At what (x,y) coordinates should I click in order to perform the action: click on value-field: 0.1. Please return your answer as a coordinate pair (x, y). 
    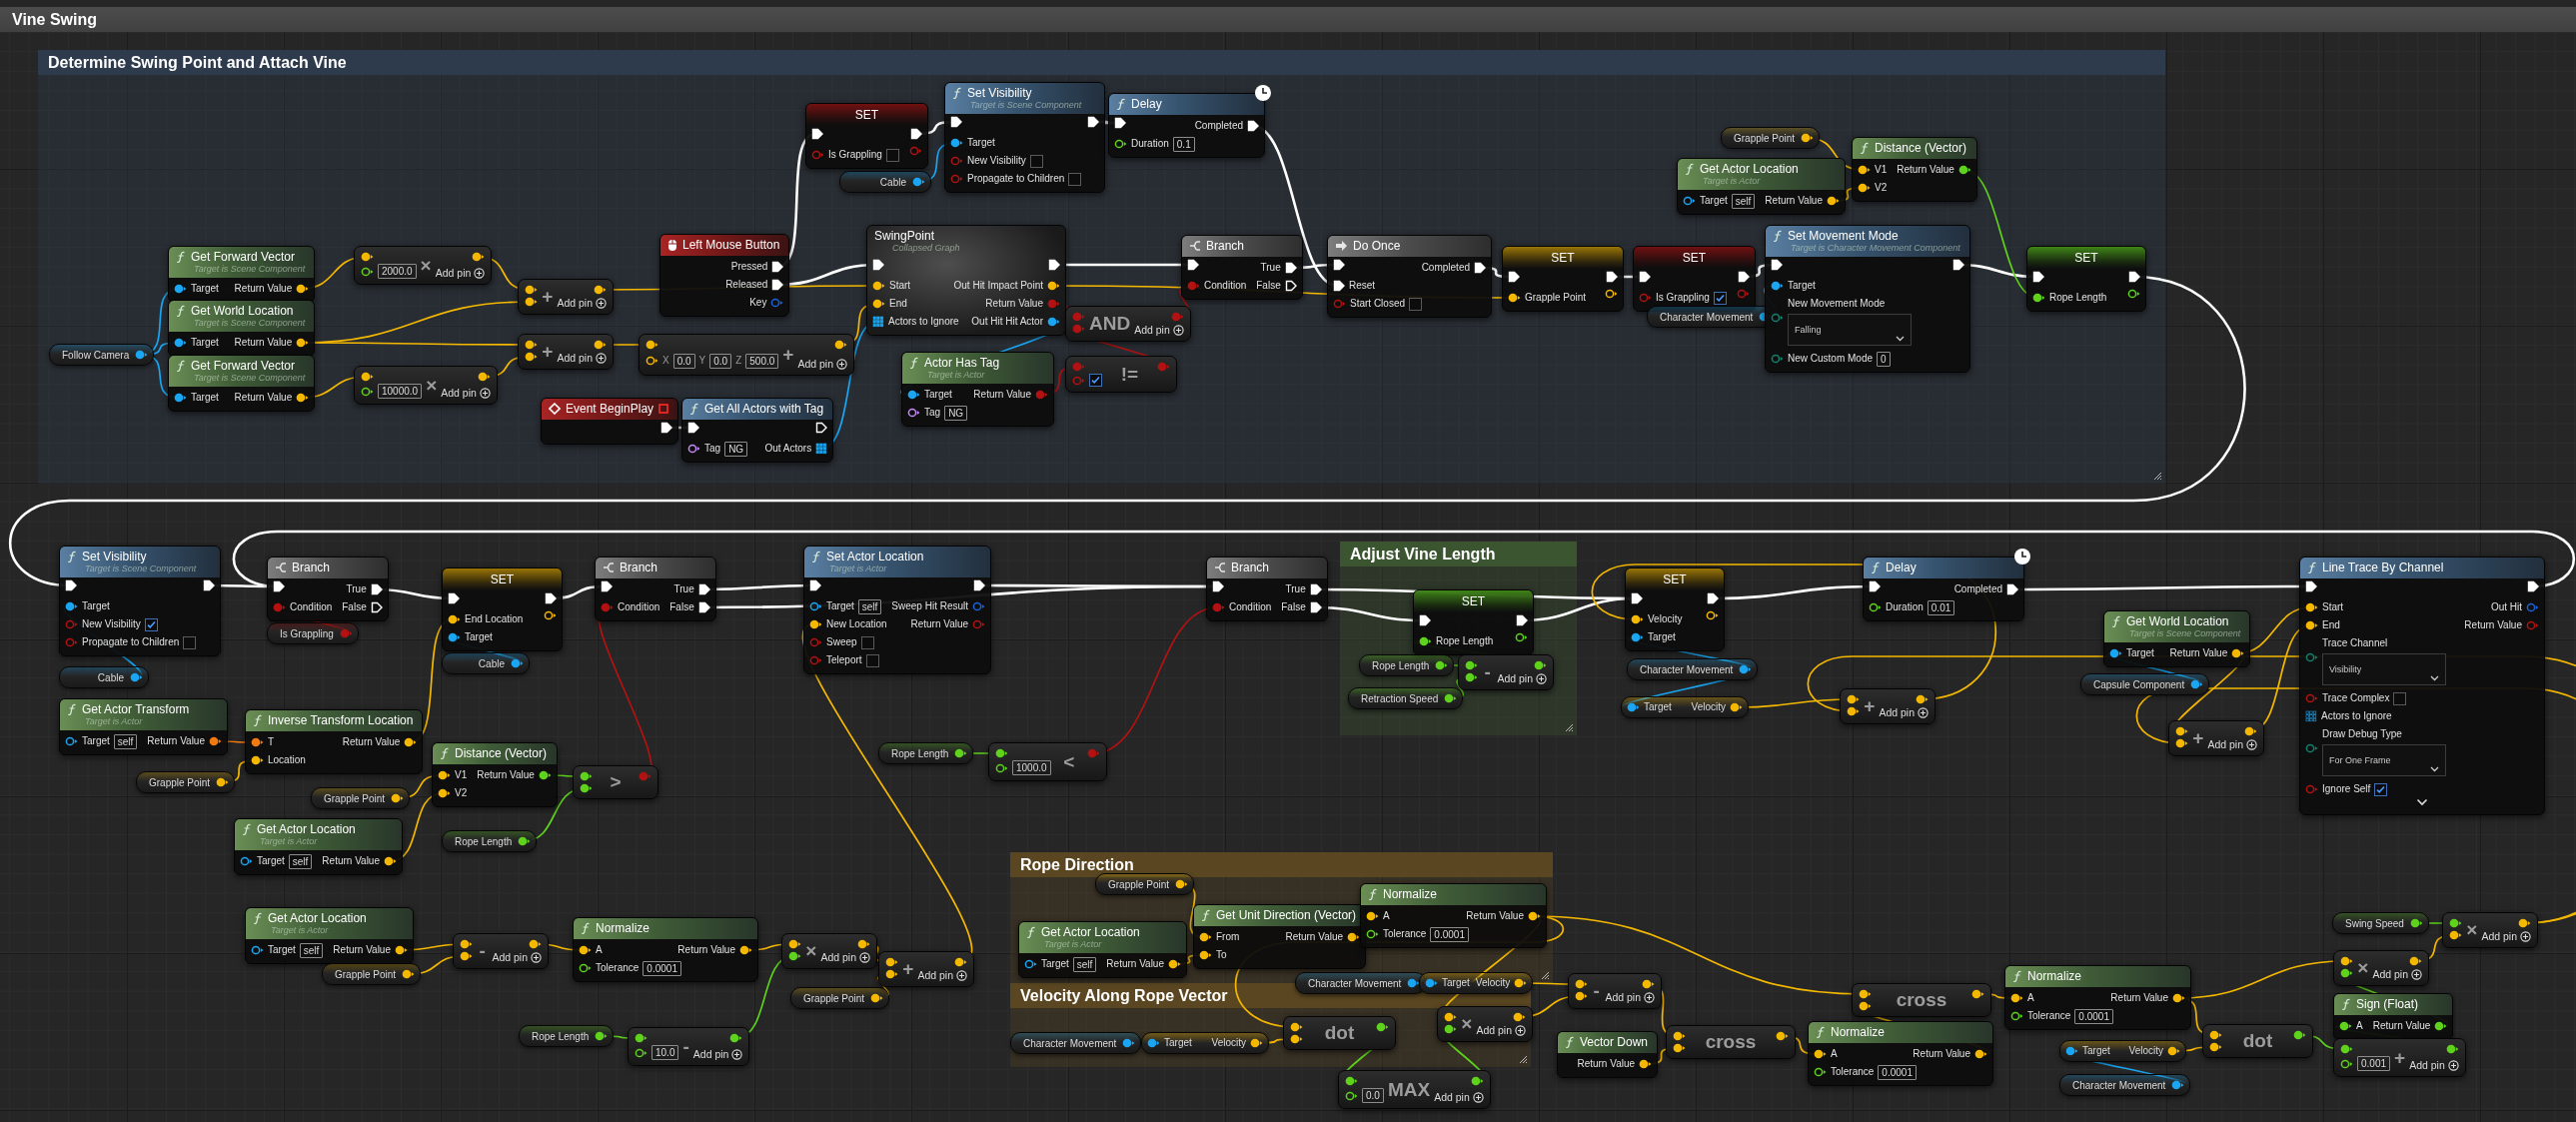
    Looking at the image, I should click on (1183, 144).